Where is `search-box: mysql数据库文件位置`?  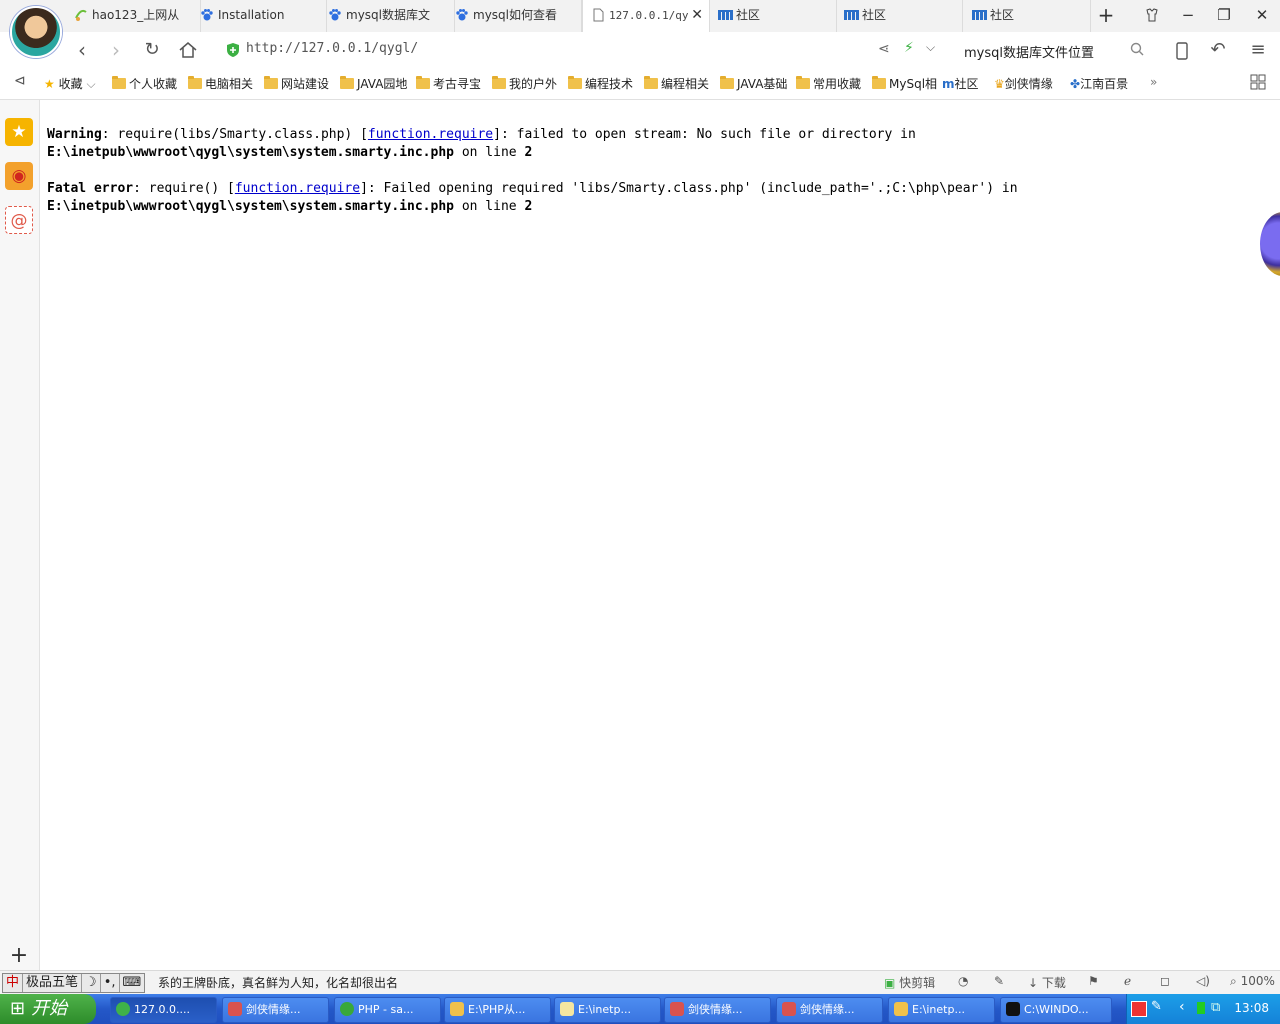 search-box: mysql数据库文件位置 is located at coordinates (1054, 50).